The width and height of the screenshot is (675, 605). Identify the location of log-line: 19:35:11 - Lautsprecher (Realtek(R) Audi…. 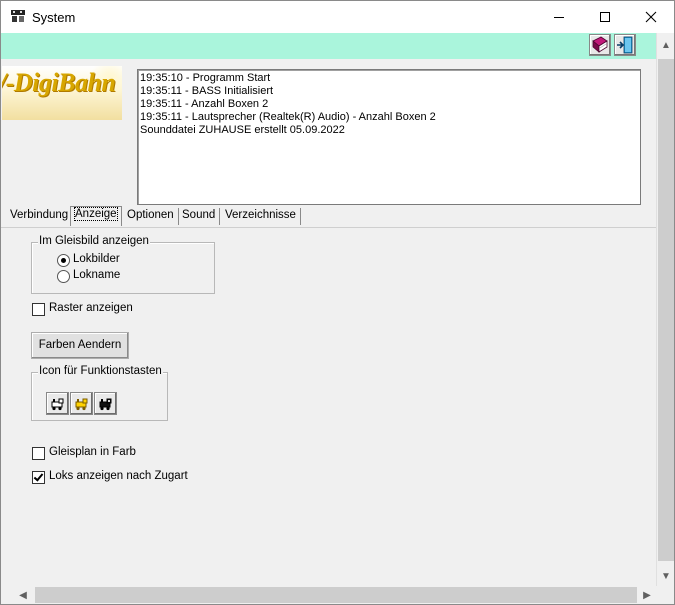
(288, 117).